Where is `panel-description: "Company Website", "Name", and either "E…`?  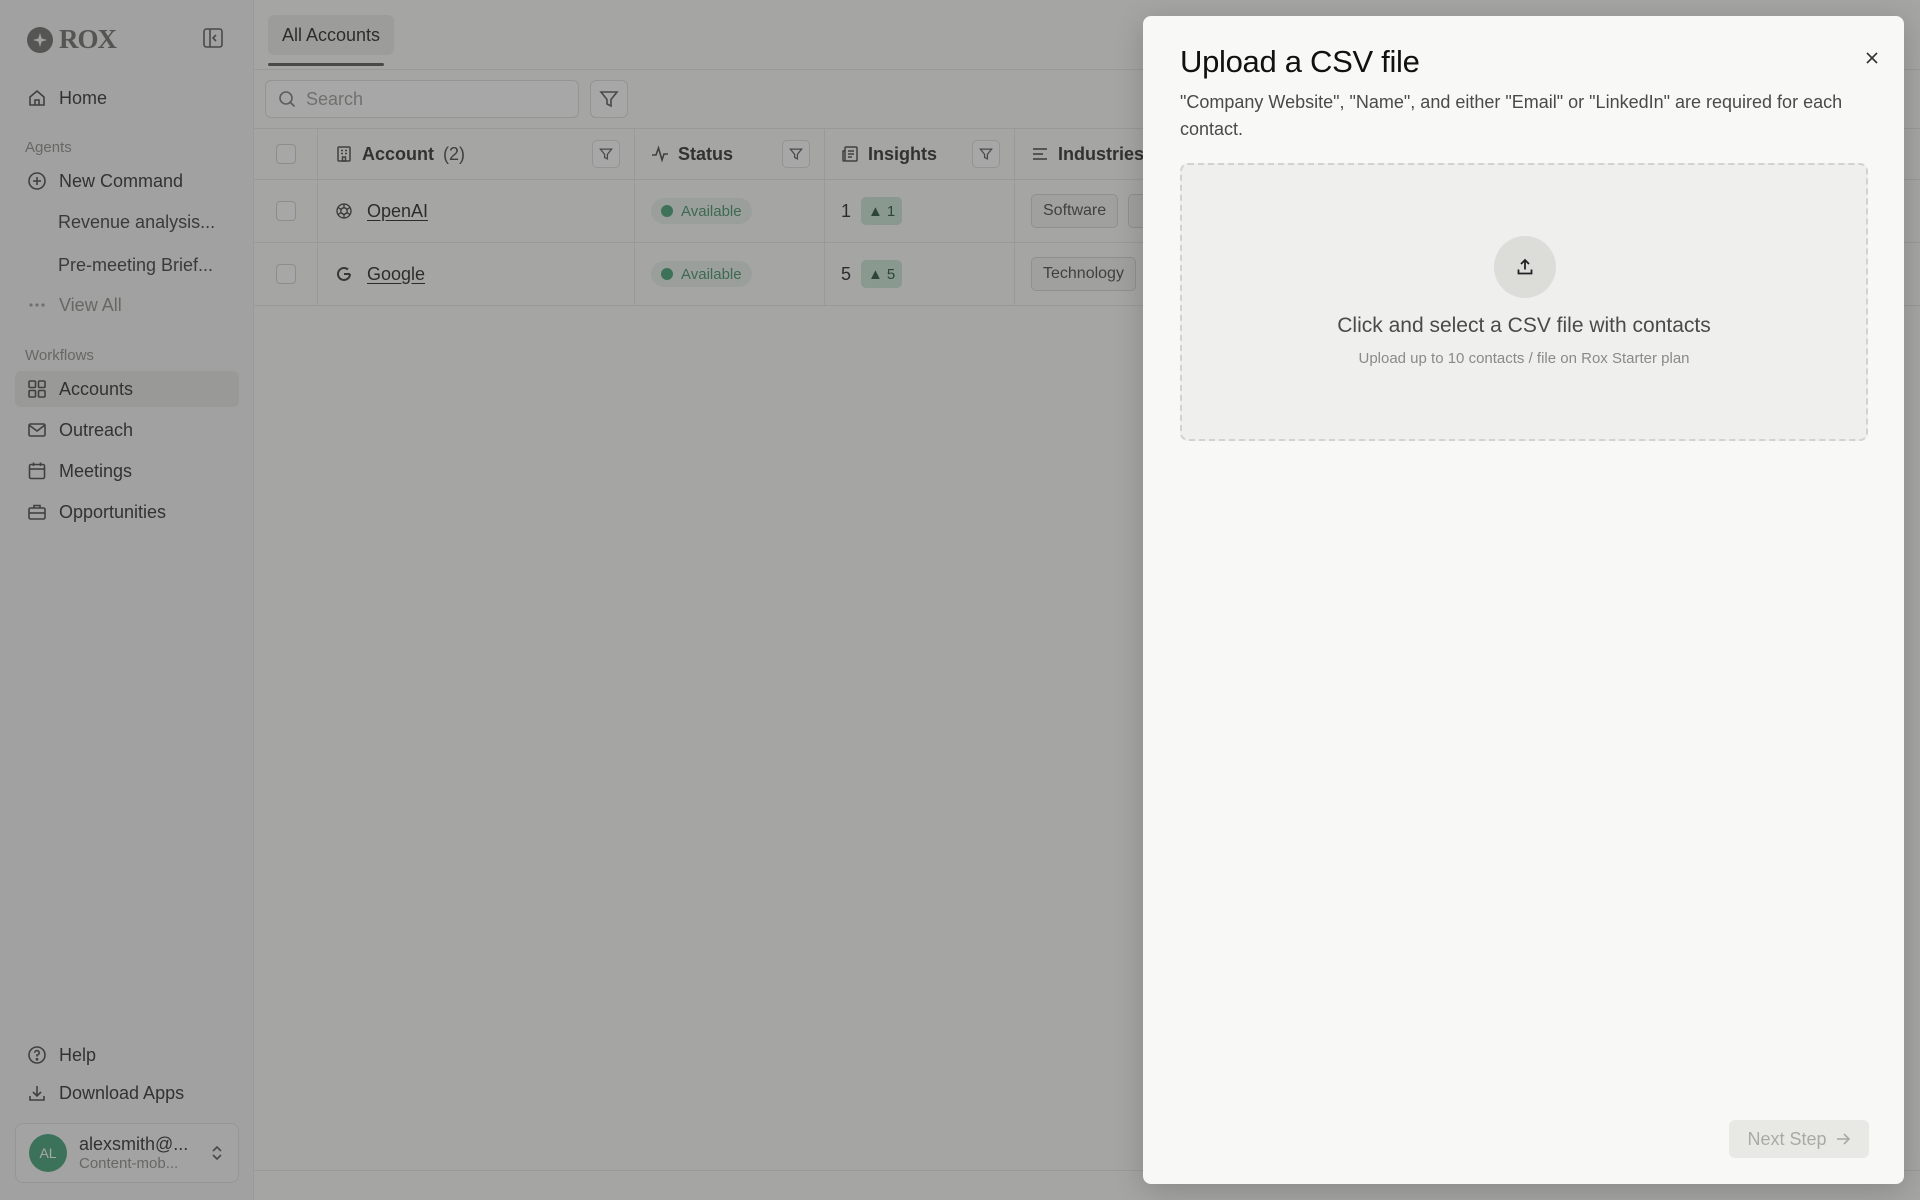
panel-description: "Company Website", "Name", and either "E… is located at coordinates (1511, 115).